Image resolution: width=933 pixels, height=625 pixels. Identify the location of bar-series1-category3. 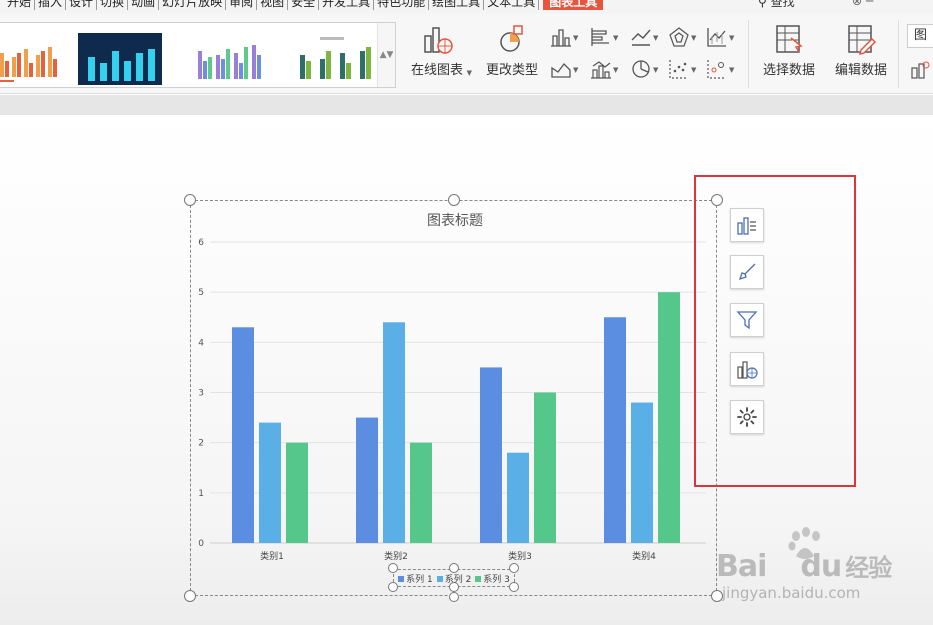
(491, 455).